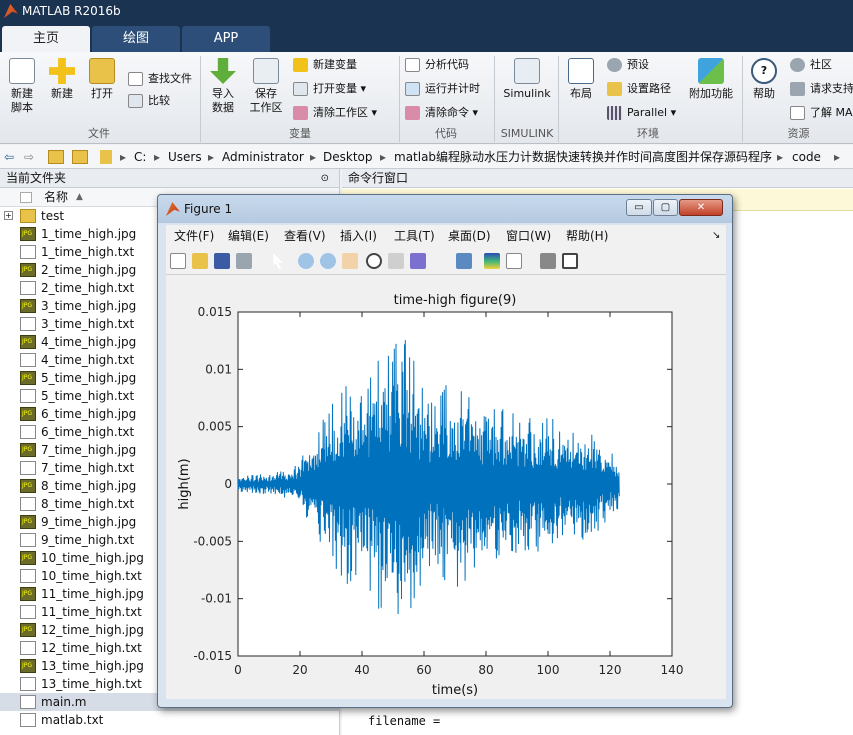  I want to click on zoom-out-icon, so click(328, 261).